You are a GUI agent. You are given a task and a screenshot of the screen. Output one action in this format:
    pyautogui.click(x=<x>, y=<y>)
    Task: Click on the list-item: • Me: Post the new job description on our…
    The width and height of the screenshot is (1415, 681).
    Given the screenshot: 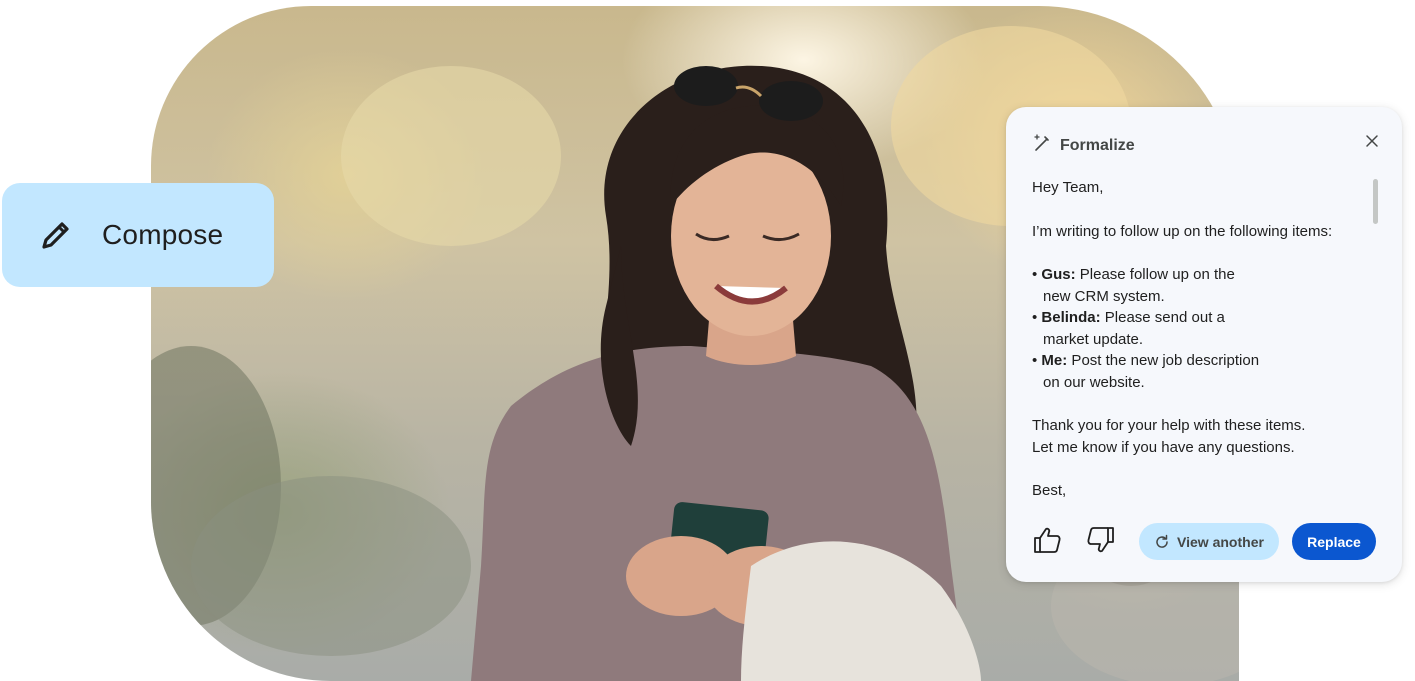 What is the action you would take?
    pyautogui.click(x=1146, y=371)
    